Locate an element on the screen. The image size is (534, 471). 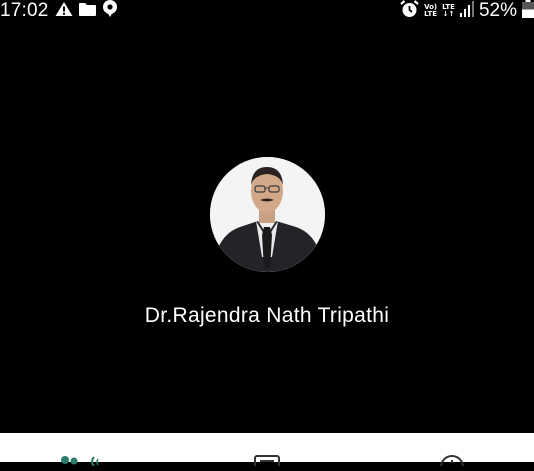
status-bar: 17:02 Vo) LTE LTE ↓↑ 52% is located at coordinates (267, 11).